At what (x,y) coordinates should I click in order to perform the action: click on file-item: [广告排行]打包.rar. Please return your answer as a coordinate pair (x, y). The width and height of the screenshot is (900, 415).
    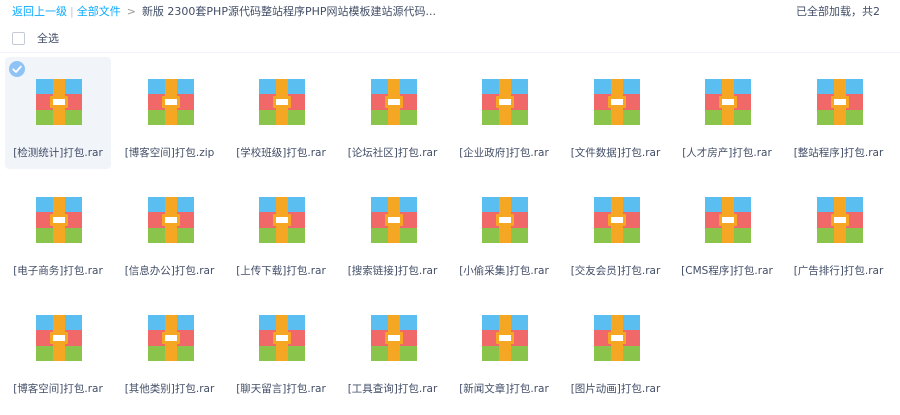
    Looking at the image, I should click on (839, 231).